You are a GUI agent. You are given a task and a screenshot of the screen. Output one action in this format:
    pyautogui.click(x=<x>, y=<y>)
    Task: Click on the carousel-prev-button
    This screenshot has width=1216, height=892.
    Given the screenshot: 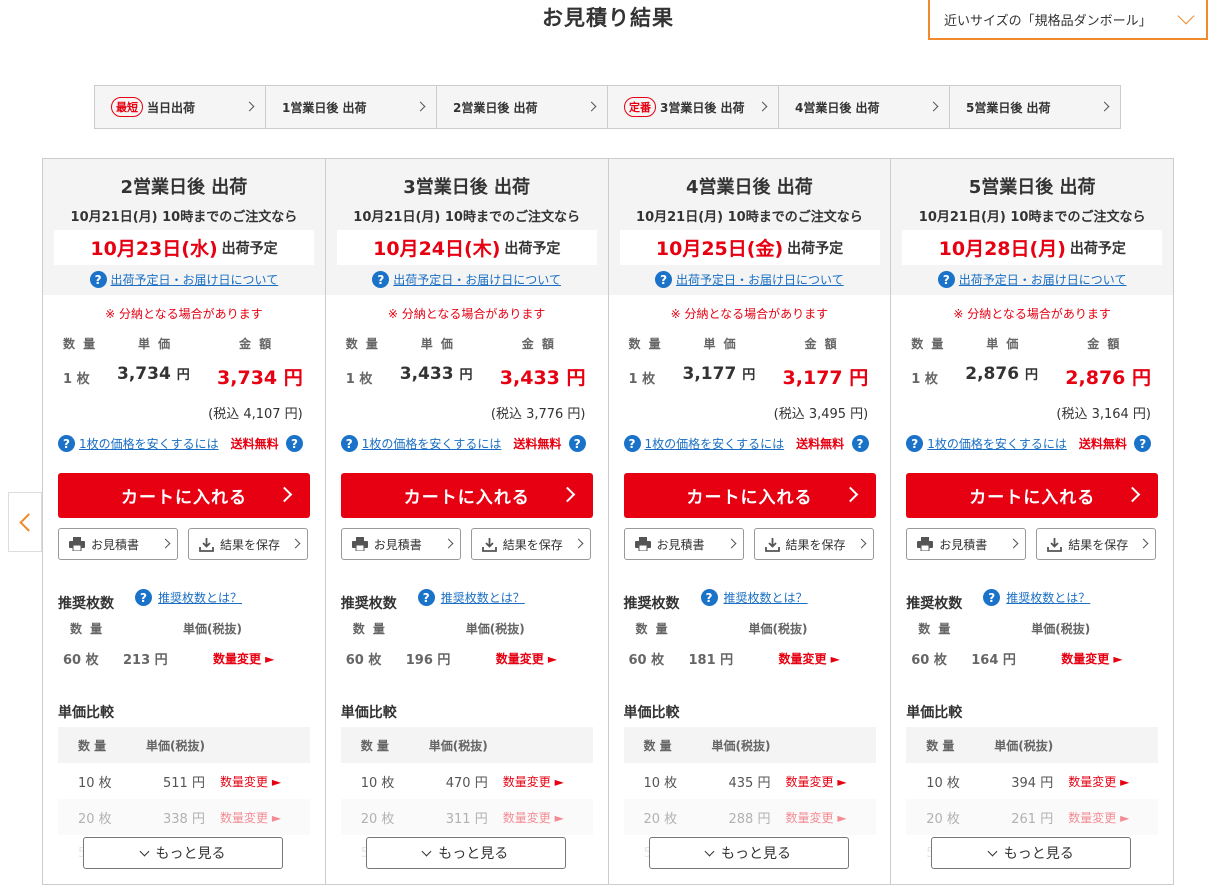 What is the action you would take?
    pyautogui.click(x=25, y=522)
    